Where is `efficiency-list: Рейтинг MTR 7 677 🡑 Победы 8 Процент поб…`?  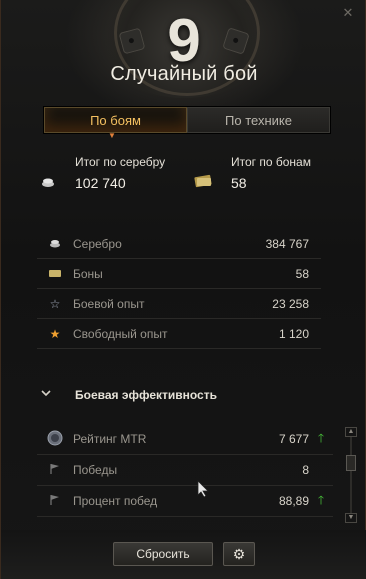 efficiency-list: Рейтинг MTR 7 677 🡑 Победы 8 Процент поб… is located at coordinates (185, 470).